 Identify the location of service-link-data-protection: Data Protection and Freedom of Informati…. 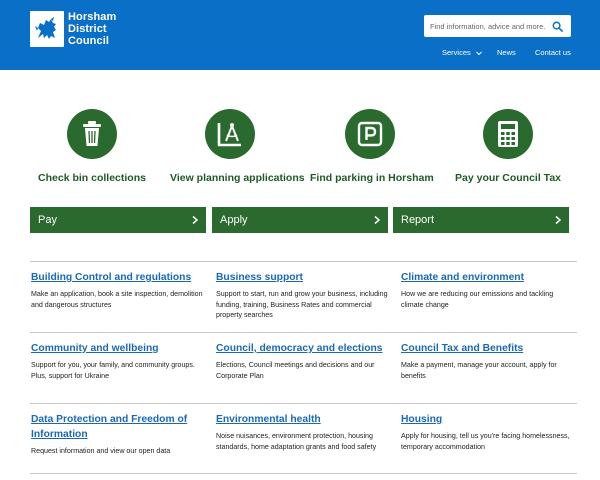
(111, 427).